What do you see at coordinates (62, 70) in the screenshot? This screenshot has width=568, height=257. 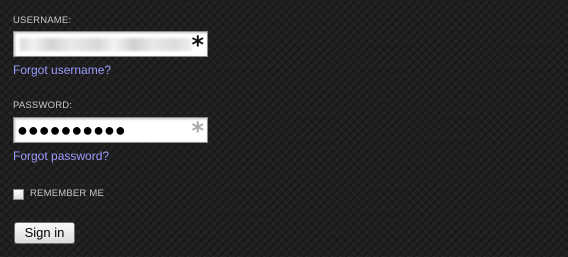 I see `forgot-username-link: Forgot username?` at bounding box center [62, 70].